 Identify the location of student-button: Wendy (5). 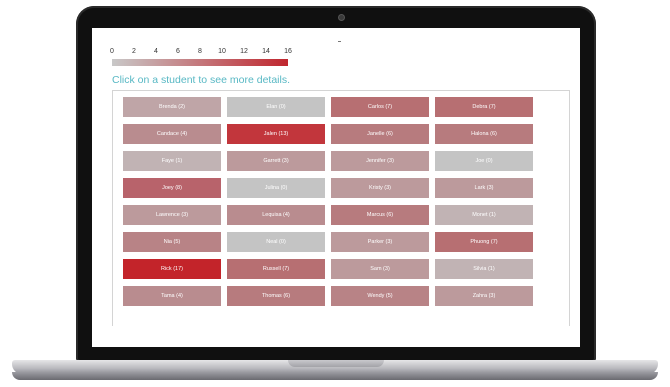
(380, 296).